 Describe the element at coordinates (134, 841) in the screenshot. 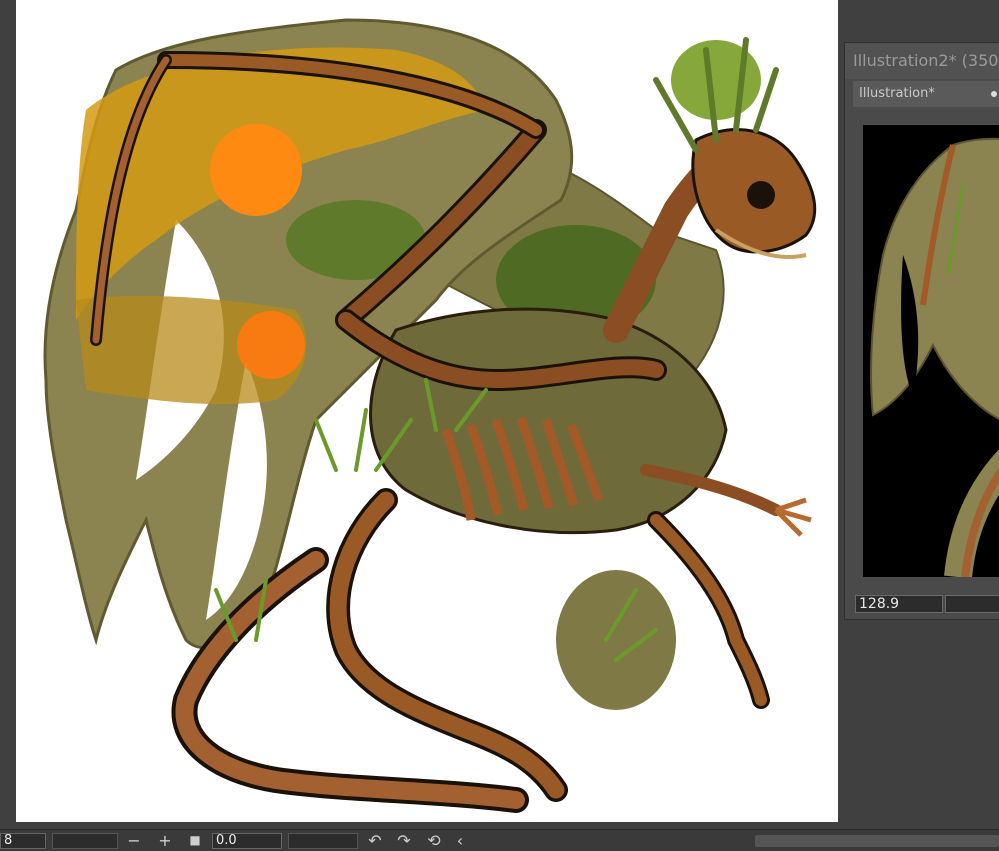

I see `zoom-out-button: −` at that location.